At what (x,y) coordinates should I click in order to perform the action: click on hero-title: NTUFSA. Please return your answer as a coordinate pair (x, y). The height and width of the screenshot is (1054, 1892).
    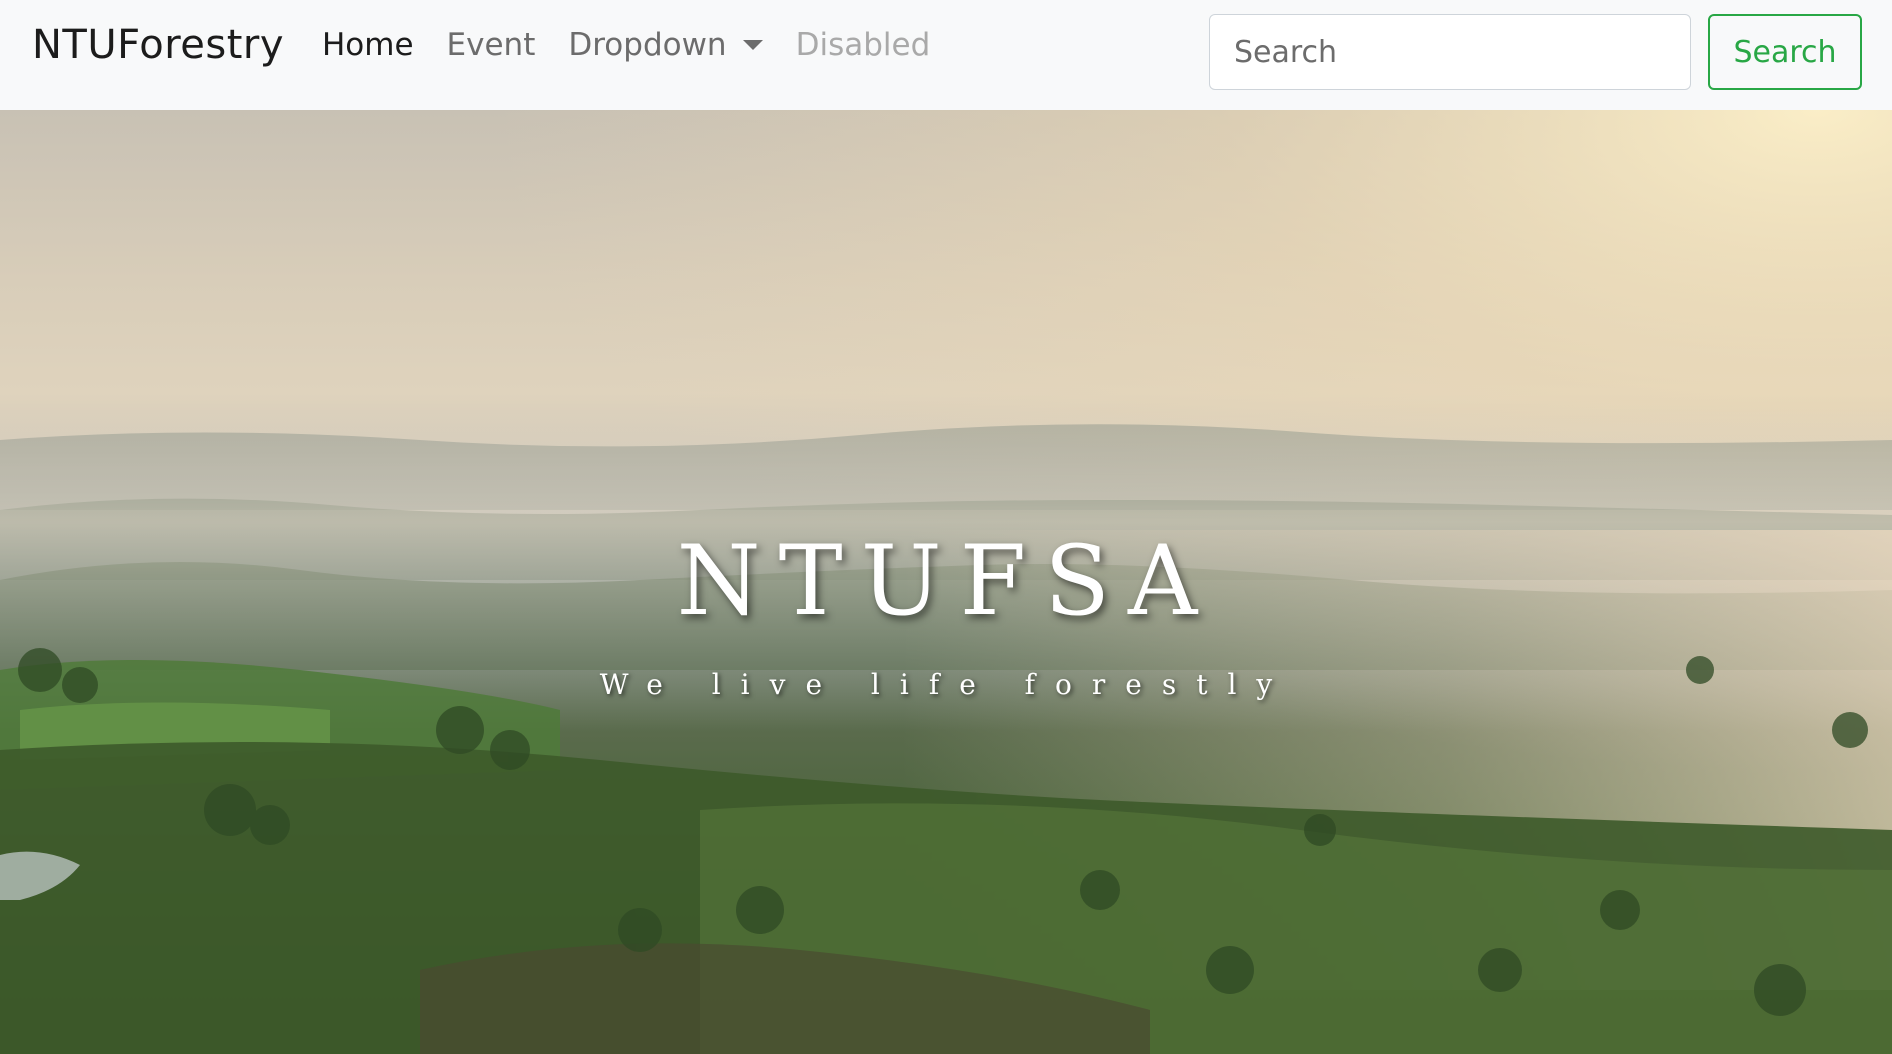
    Looking at the image, I should click on (946, 581).